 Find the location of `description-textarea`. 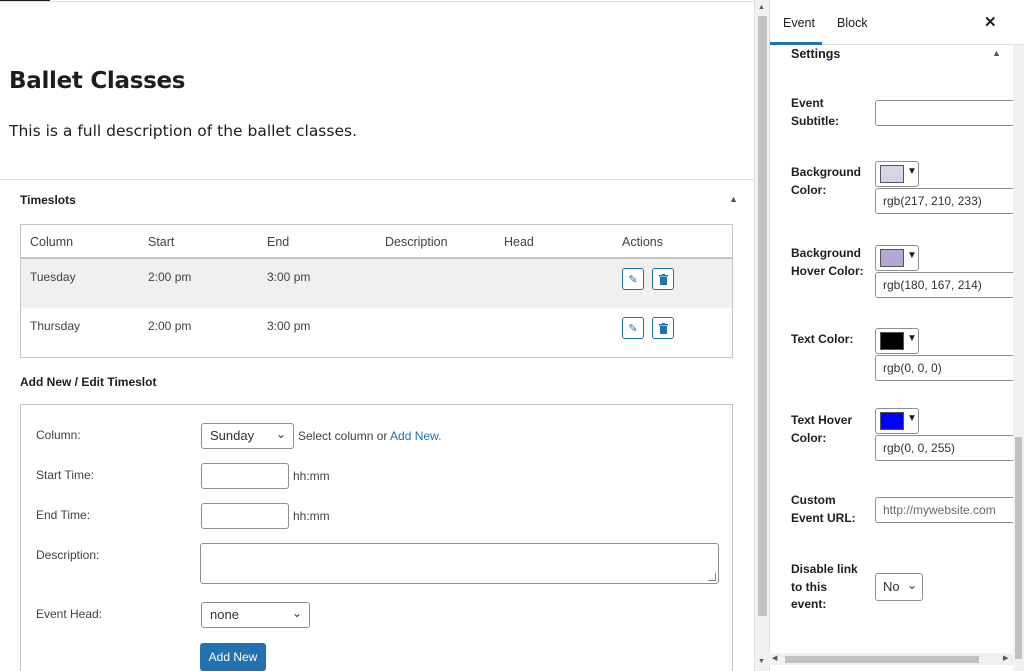

description-textarea is located at coordinates (459, 563).